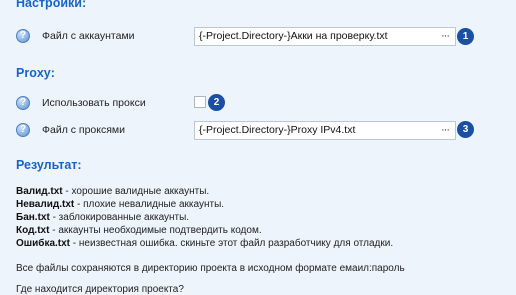 This screenshot has width=516, height=295. Describe the element at coordinates (216, 102) in the screenshot. I see `step-badge-2: 2` at that location.